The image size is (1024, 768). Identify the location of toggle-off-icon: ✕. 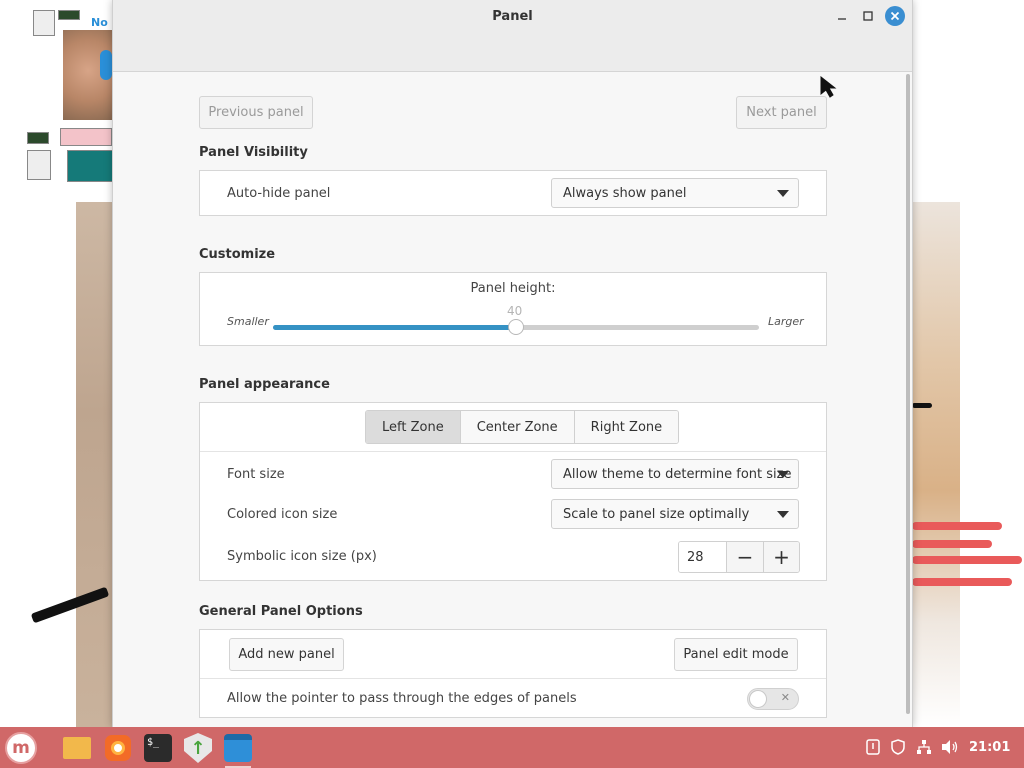
(785, 697).